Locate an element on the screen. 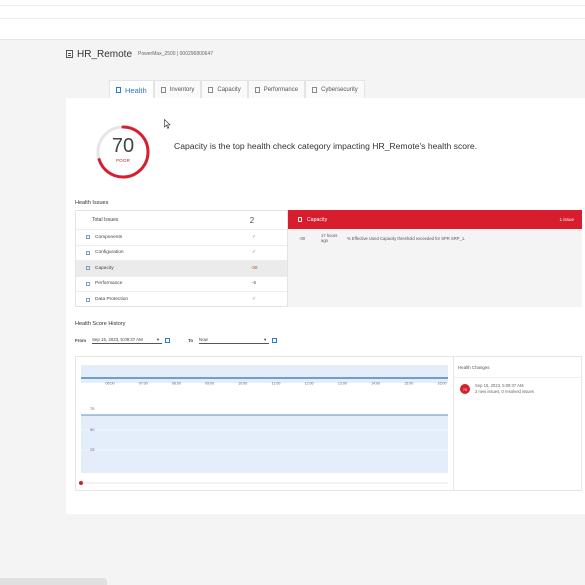 The width and height of the screenshot is (585, 585). change-summary: 2 new issues, 0 resolved issues is located at coordinates (504, 391).